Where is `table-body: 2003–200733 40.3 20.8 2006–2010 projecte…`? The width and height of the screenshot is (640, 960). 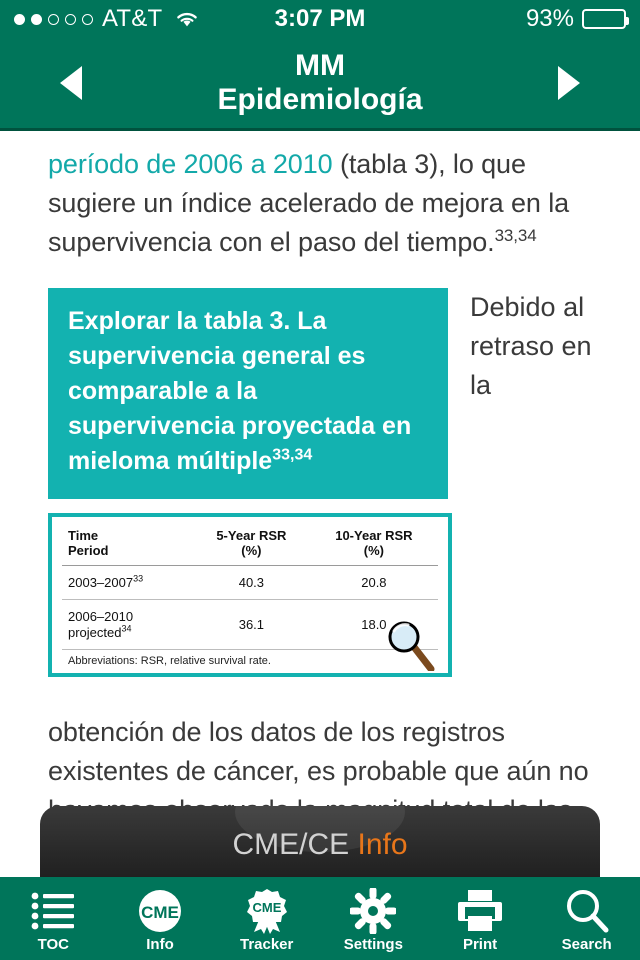
table-body: 2003–200733 40.3 20.8 2006–2010 projecte… is located at coordinates (250, 607).